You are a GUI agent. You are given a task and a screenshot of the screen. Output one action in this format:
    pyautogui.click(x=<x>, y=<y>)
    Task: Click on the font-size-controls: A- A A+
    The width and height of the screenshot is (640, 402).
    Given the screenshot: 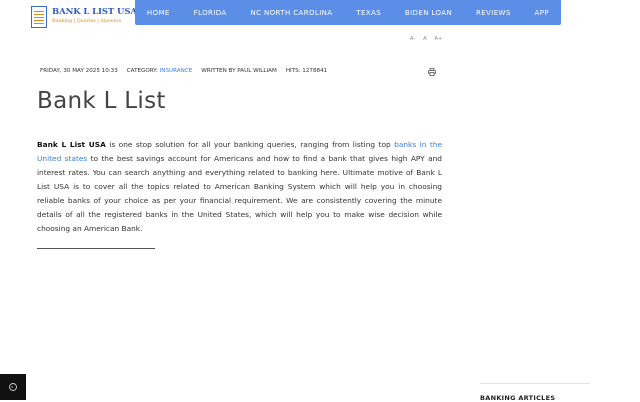 What is the action you would take?
    pyautogui.click(x=426, y=39)
    